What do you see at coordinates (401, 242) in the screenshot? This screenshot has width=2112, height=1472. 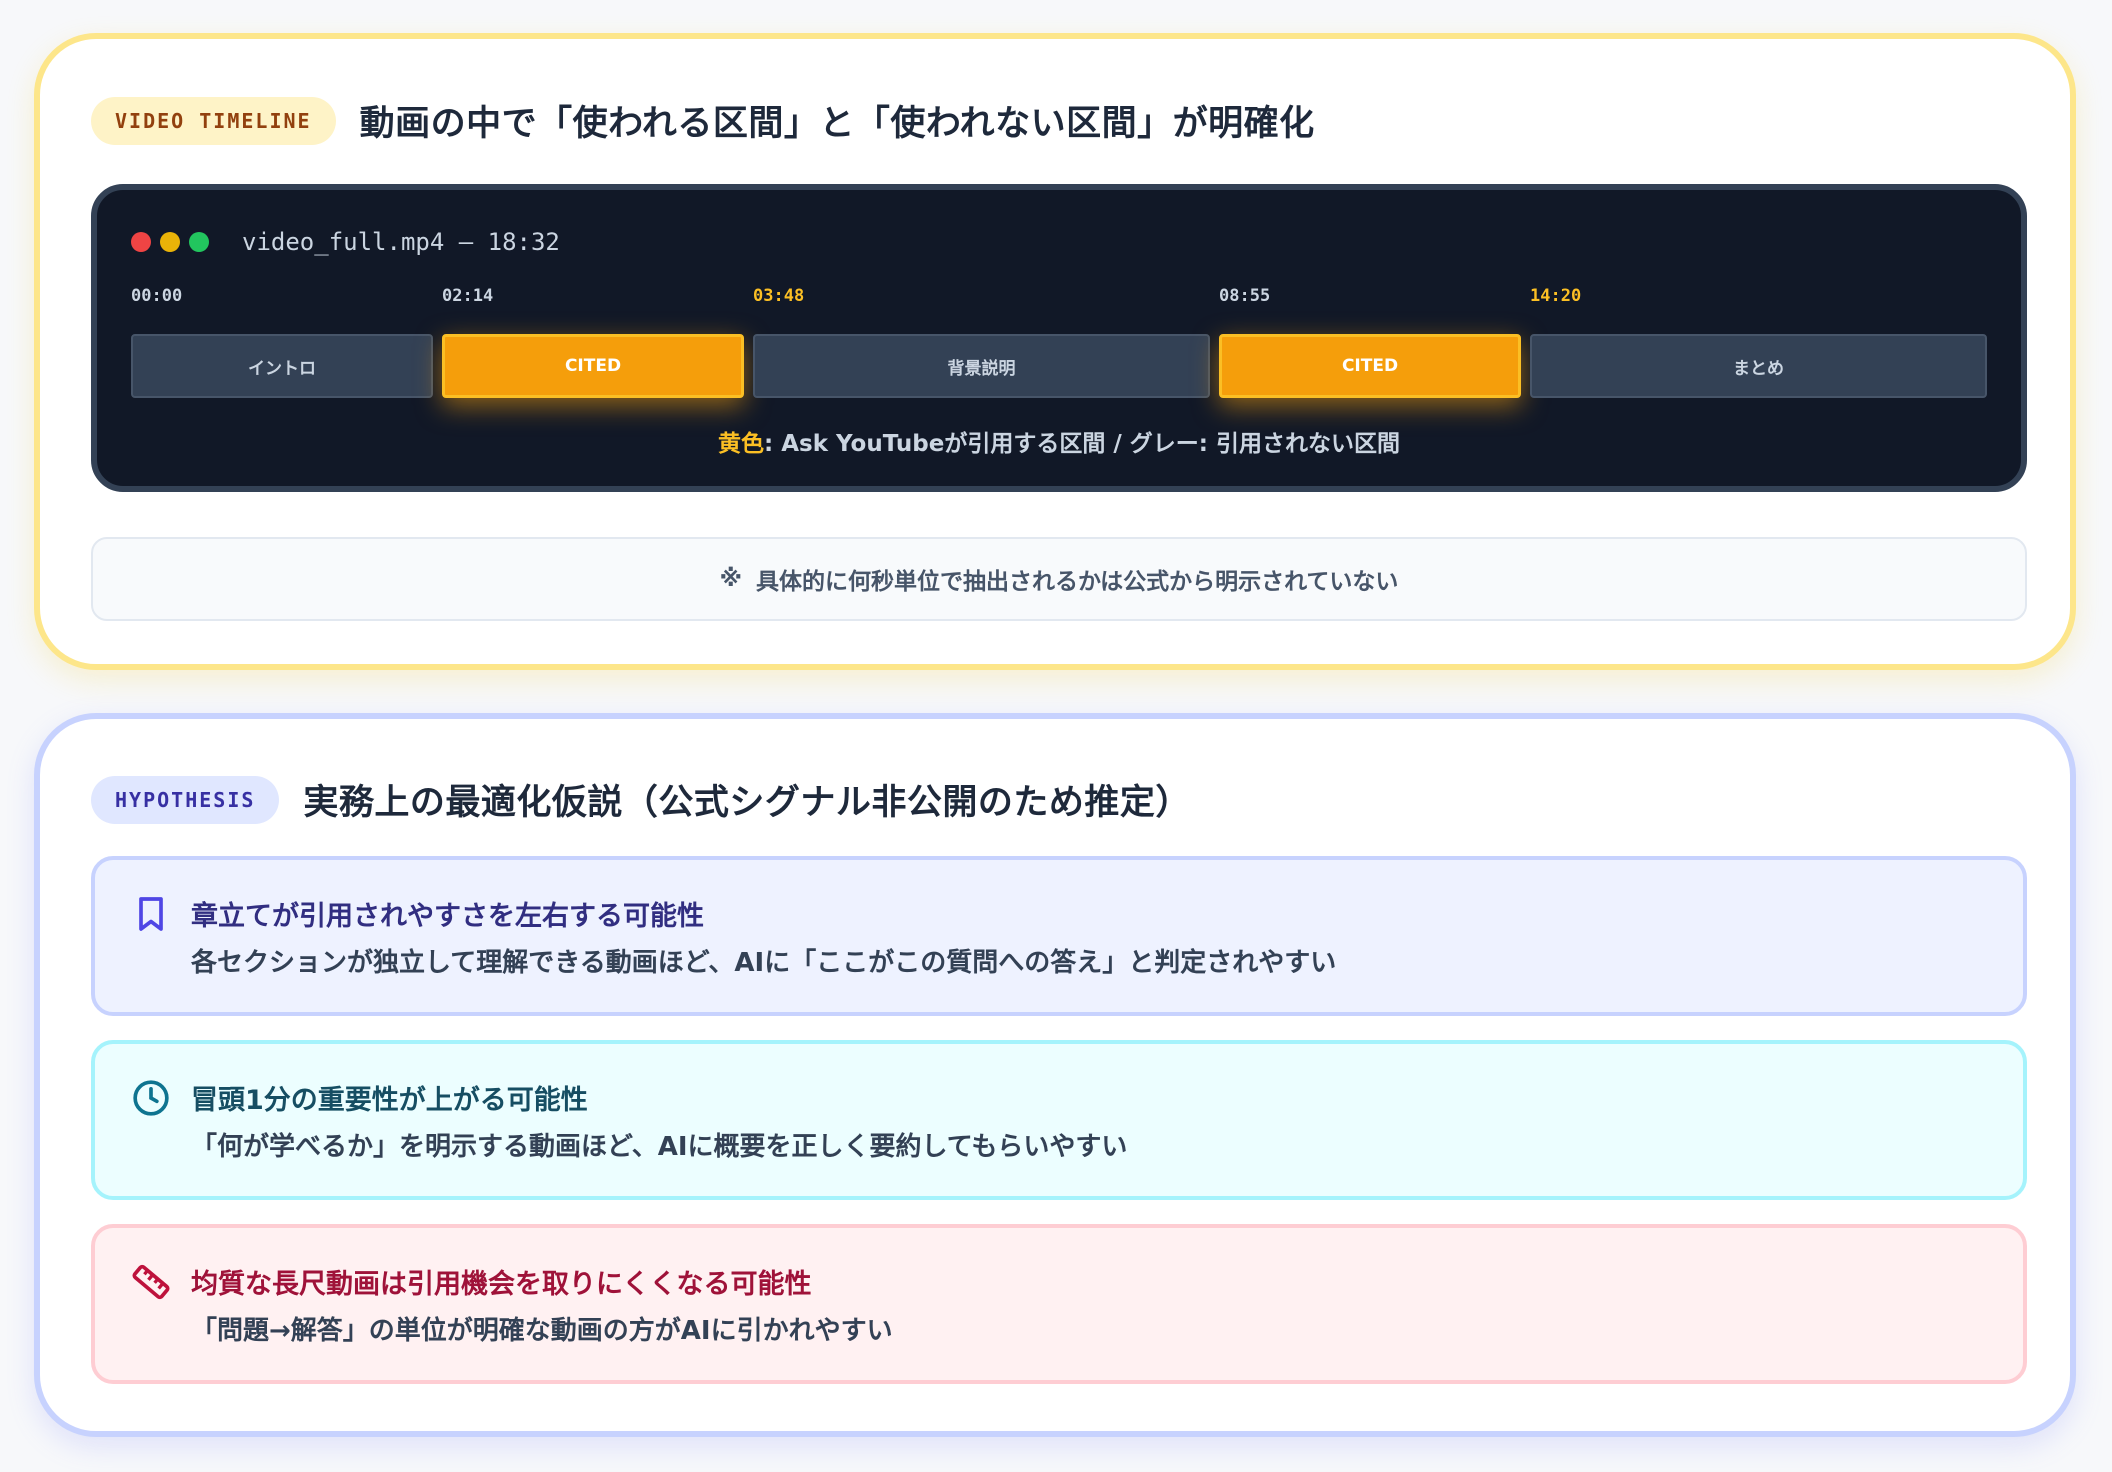 I see `video-file-label: video_full.mp4 — 18:32` at bounding box center [401, 242].